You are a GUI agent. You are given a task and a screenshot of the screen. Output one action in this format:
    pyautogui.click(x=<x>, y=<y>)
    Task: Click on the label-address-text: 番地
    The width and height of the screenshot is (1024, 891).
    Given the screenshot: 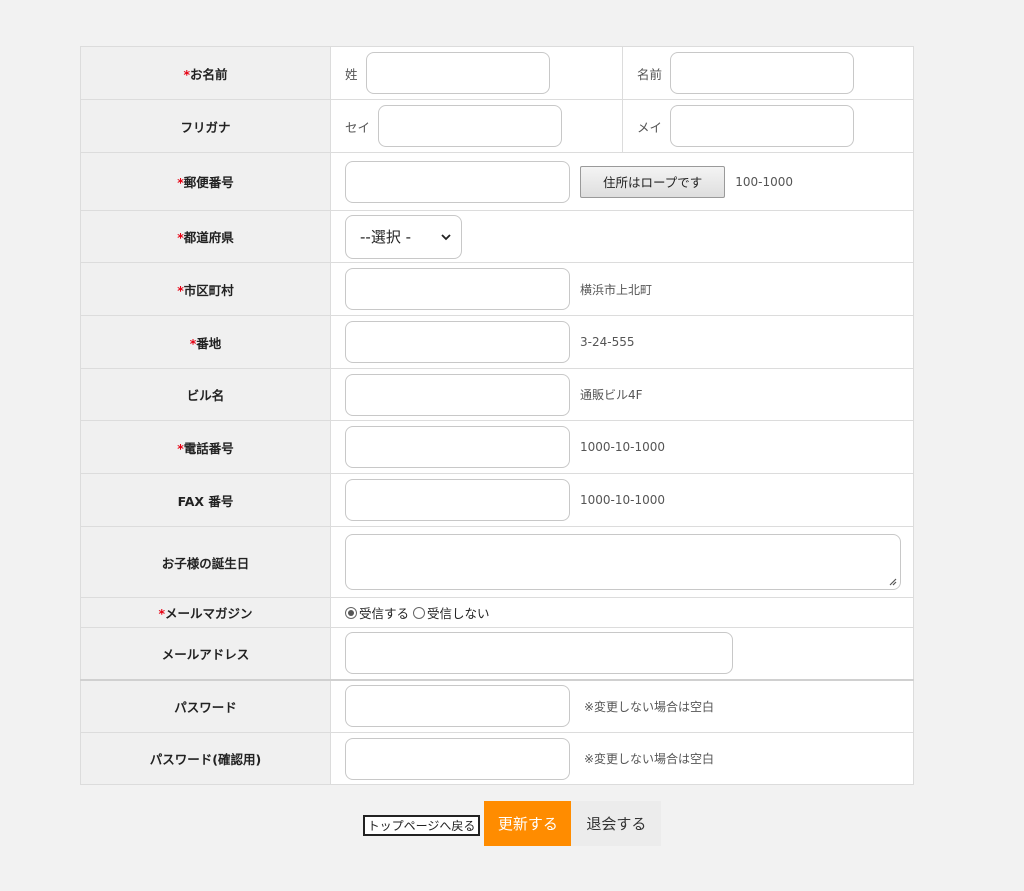 What is the action you would take?
    pyautogui.click(x=209, y=343)
    